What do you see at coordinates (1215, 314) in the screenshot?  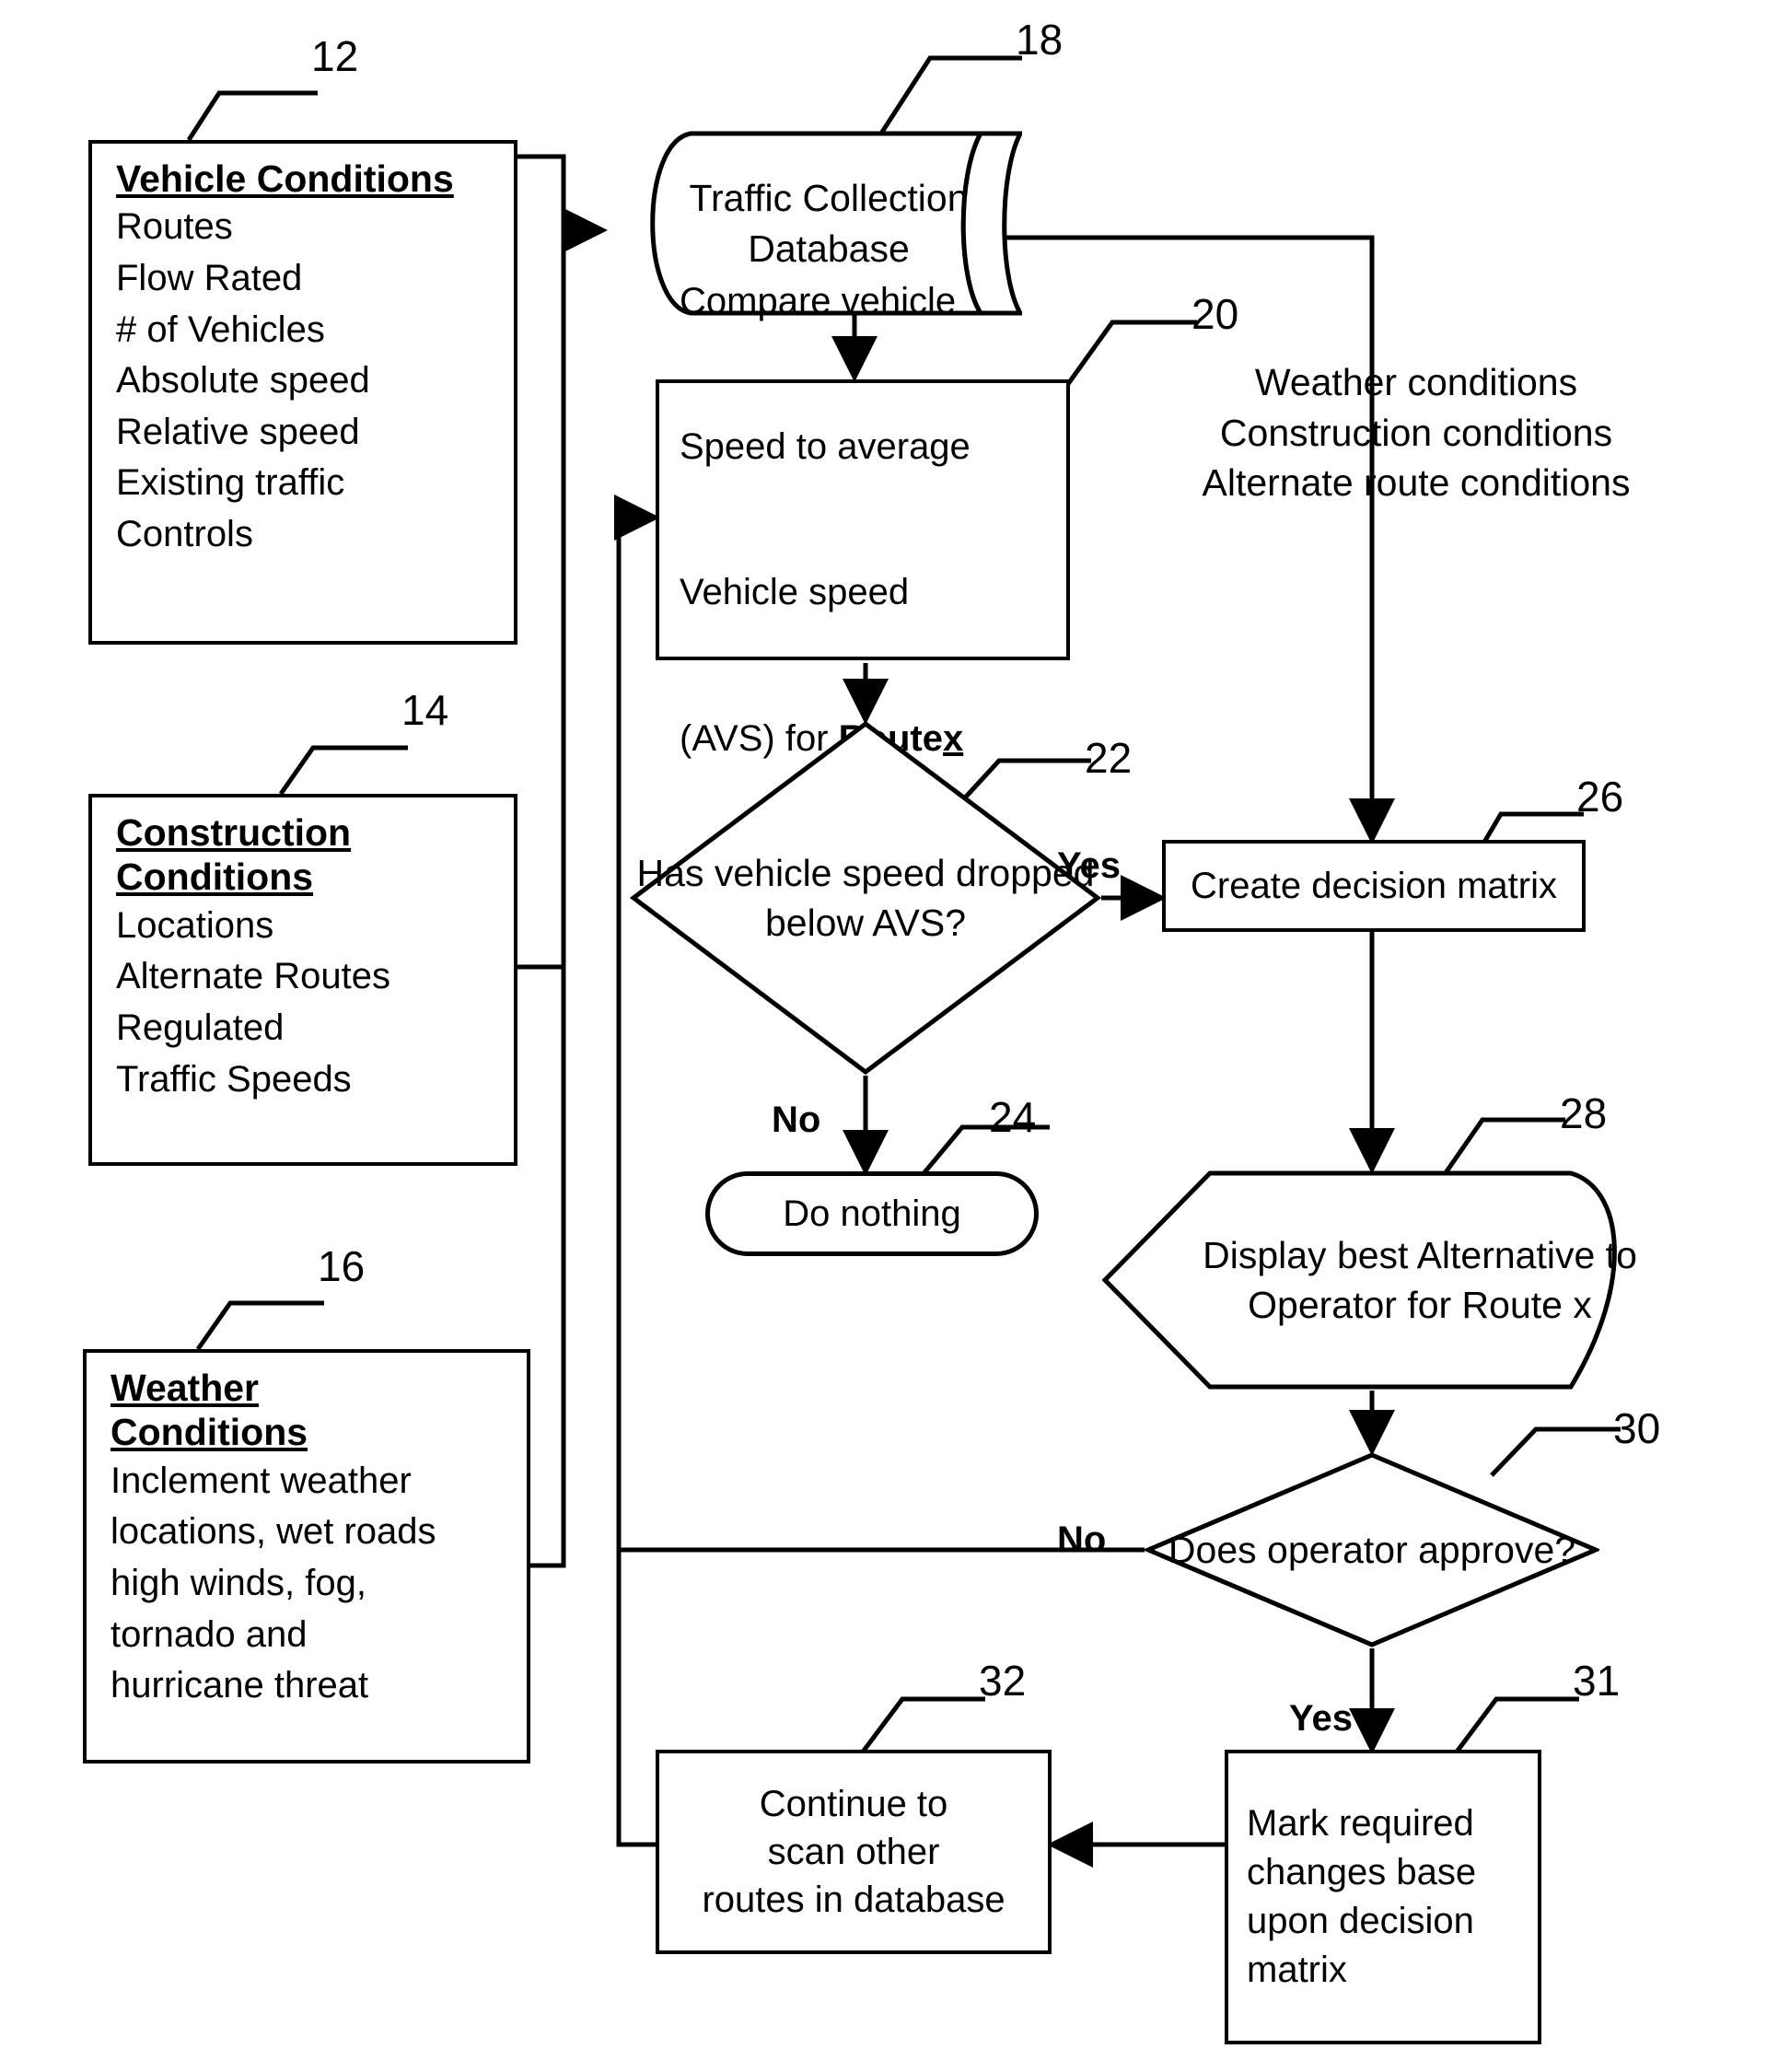 I see `reference-numeral-20: 20` at bounding box center [1215, 314].